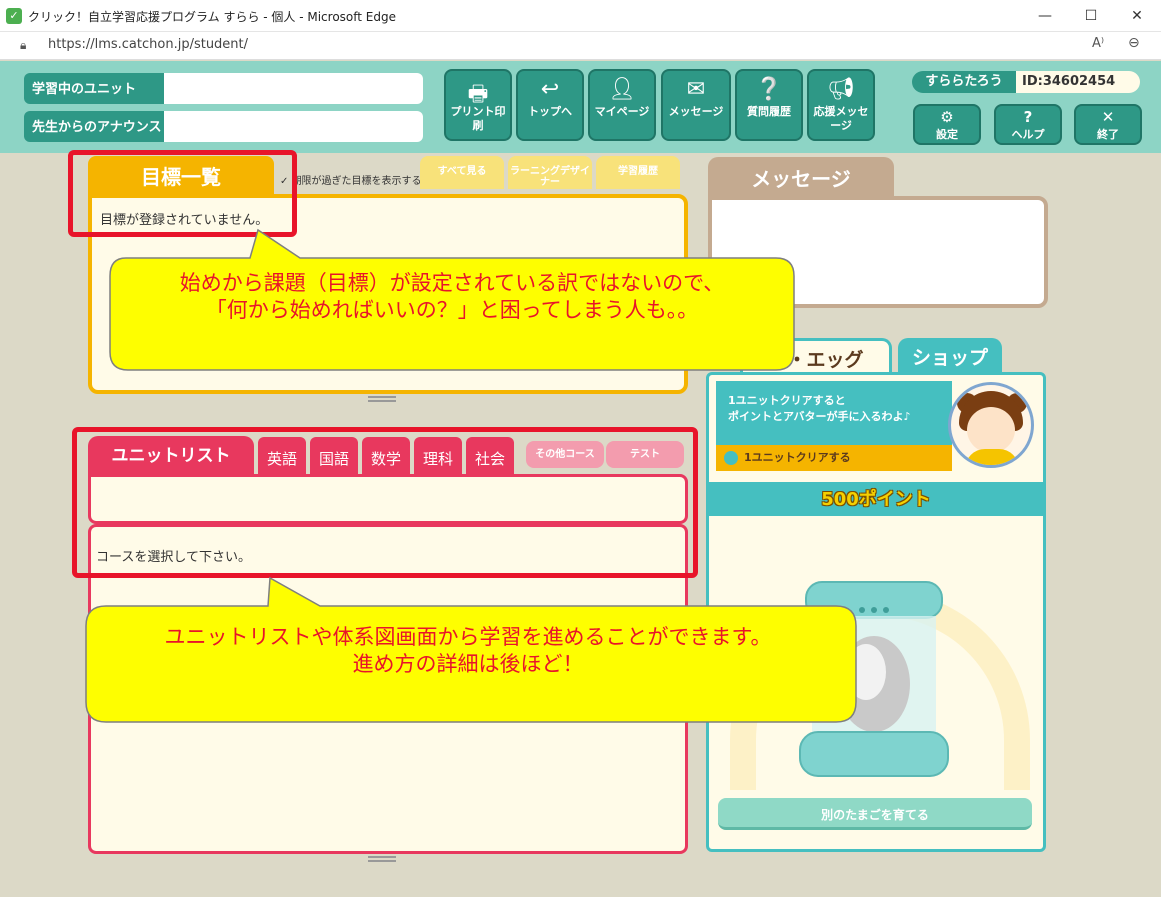 Image resolution: width=1161 pixels, height=897 pixels. Describe the element at coordinates (23, 45) in the screenshot. I see `lock-icon: 🔒︎` at that location.